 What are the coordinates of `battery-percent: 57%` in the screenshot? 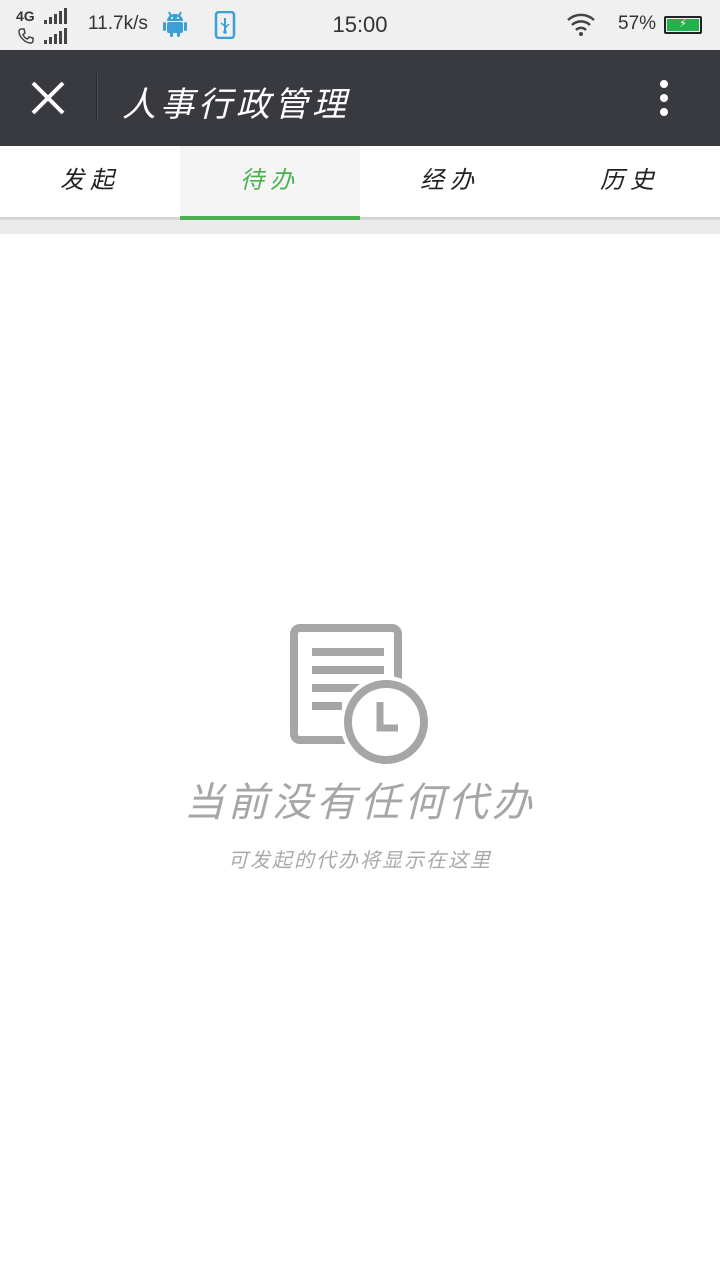 It's located at (637, 23).